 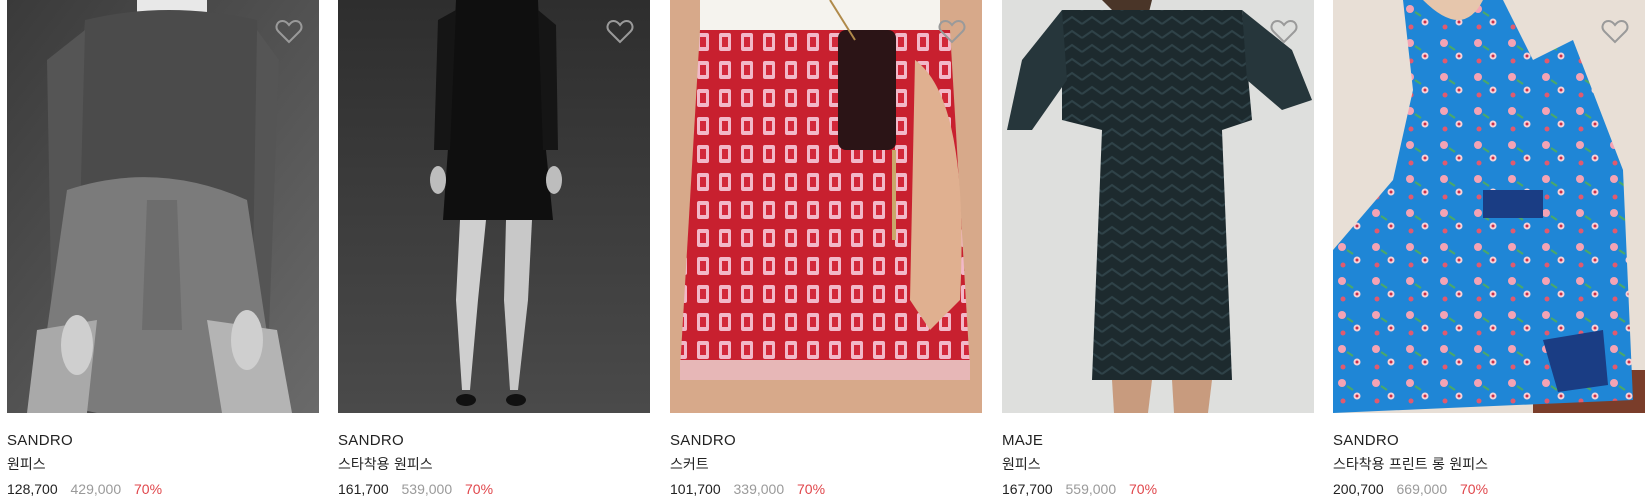 I want to click on product-name: 스커트, so click(x=826, y=465).